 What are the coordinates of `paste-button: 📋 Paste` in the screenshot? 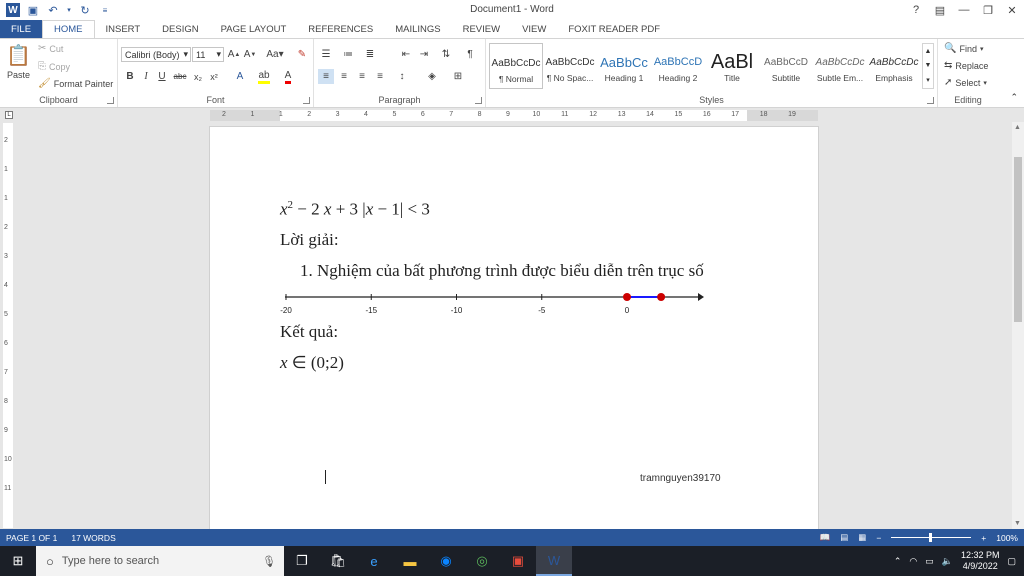 It's located at (18, 61).